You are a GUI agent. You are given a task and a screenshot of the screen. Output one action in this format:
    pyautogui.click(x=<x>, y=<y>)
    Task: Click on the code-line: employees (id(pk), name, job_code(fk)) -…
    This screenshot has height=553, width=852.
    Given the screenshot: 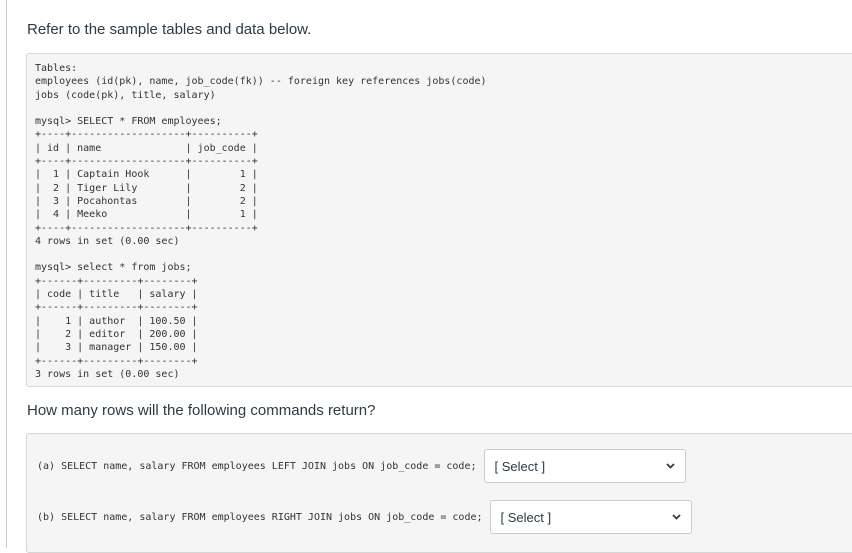 What is the action you would take?
    pyautogui.click(x=261, y=82)
    